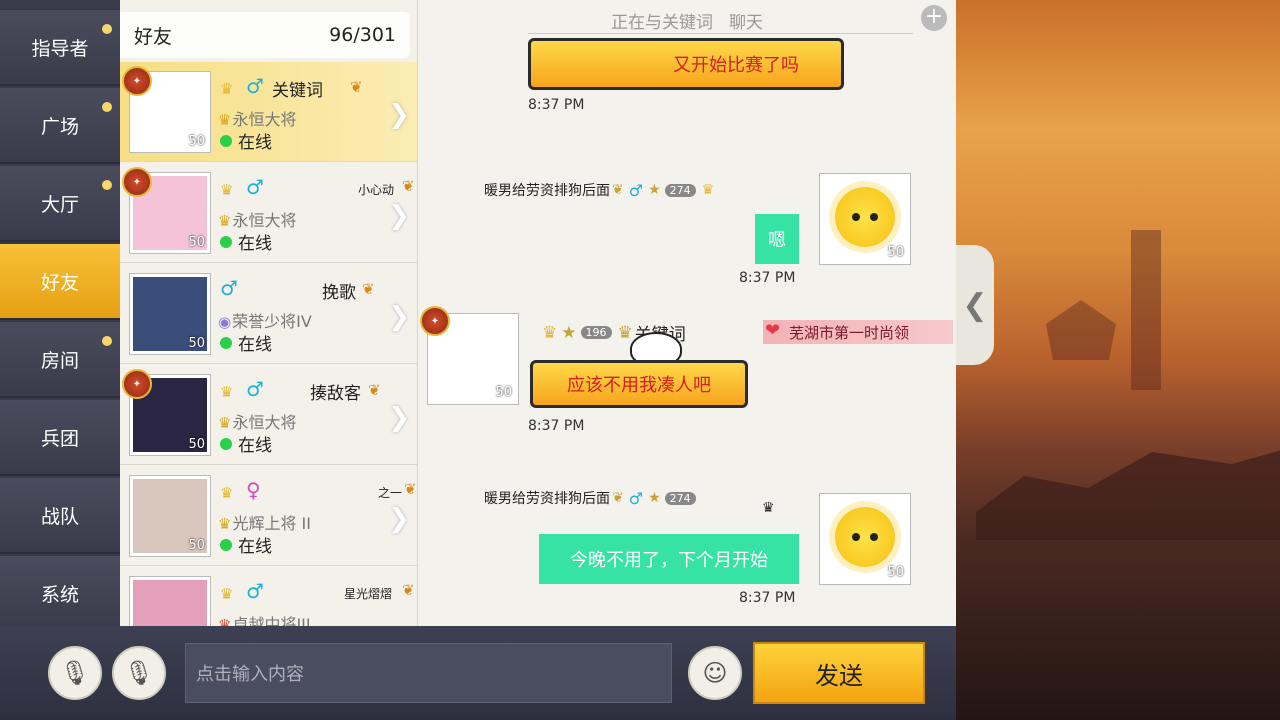  I want to click on friend-rank: ♛光辉上将 II, so click(264, 523).